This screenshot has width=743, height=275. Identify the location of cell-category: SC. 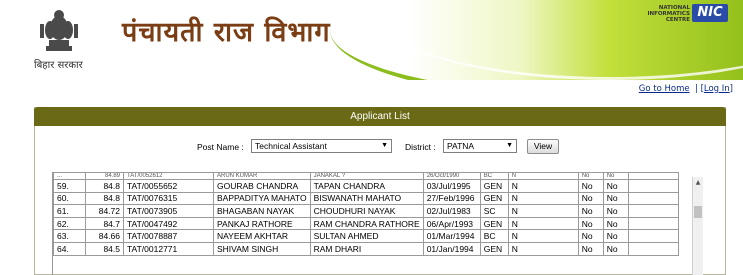
(494, 211).